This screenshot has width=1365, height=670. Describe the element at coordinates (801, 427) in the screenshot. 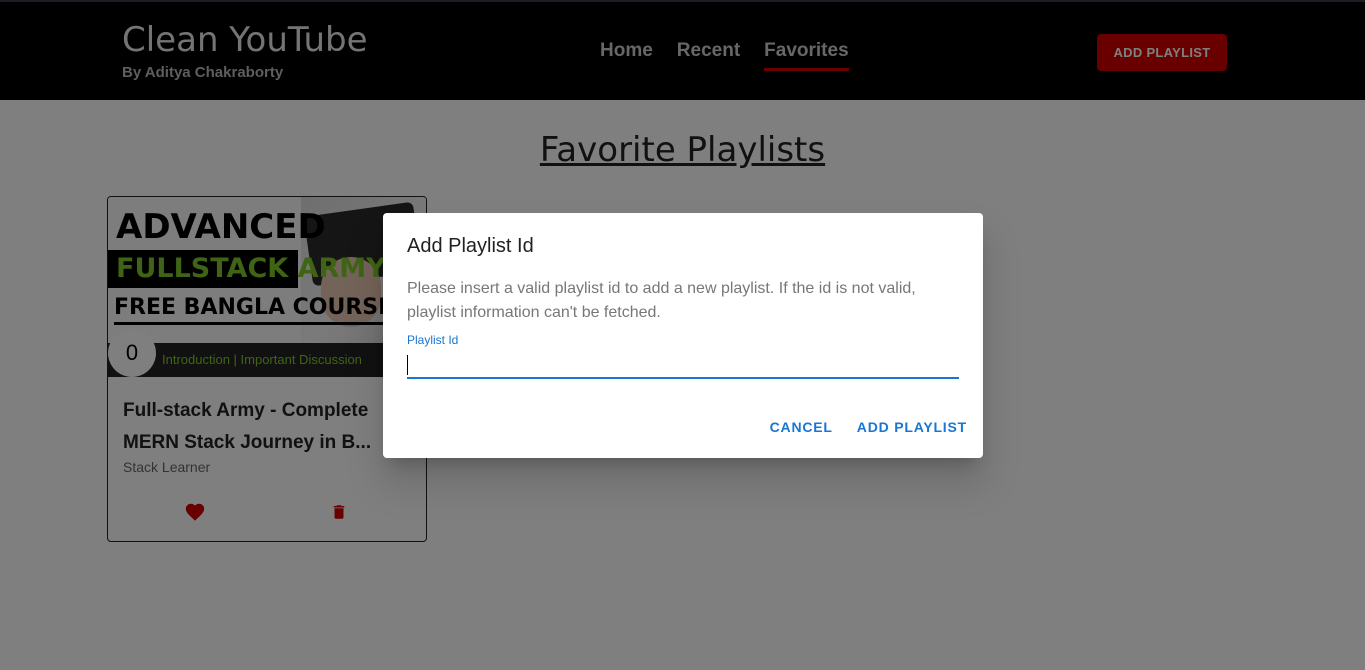

I see `cancel-button: CANCEL` at that location.